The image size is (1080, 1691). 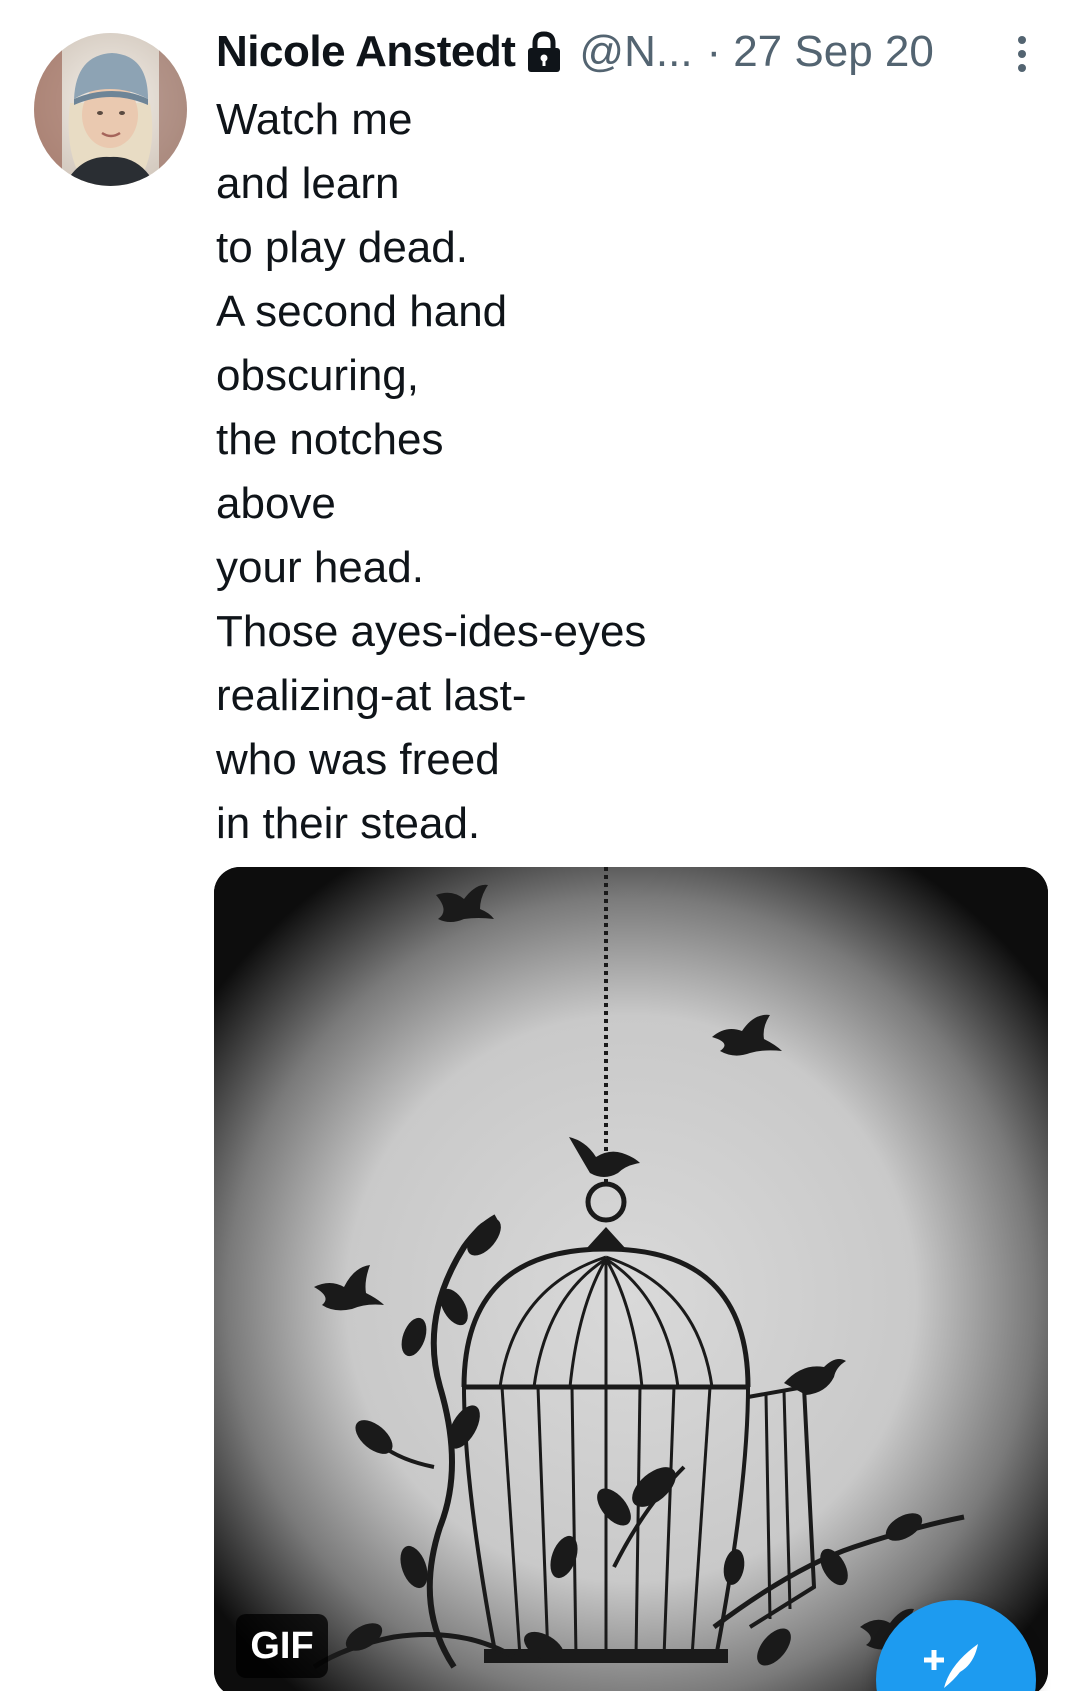 What do you see at coordinates (431, 631) in the screenshot?
I see `tweet-line: Those ayes-ides-eyes` at bounding box center [431, 631].